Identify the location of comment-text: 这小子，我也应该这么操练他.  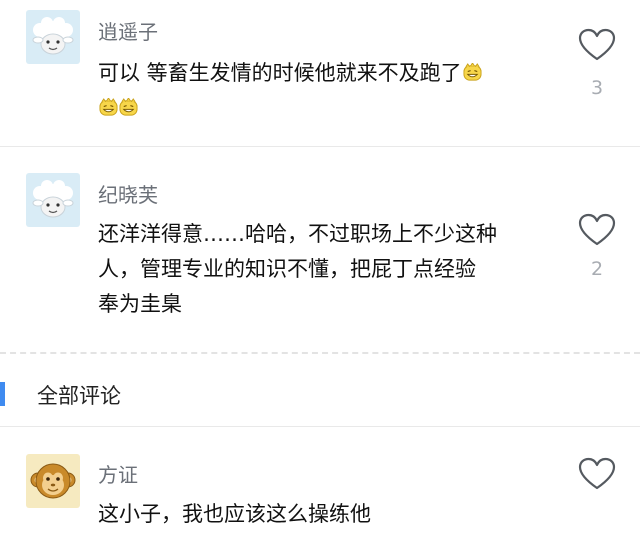
(328, 514).